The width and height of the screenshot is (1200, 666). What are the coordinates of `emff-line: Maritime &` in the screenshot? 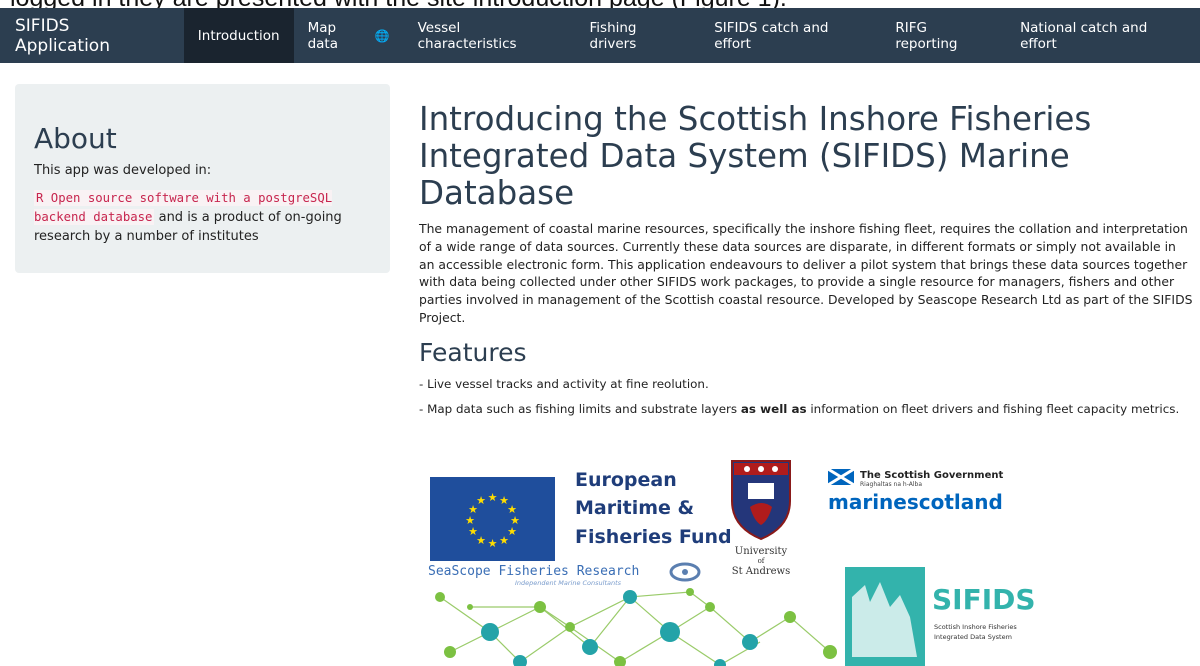 It's located at (634, 508).